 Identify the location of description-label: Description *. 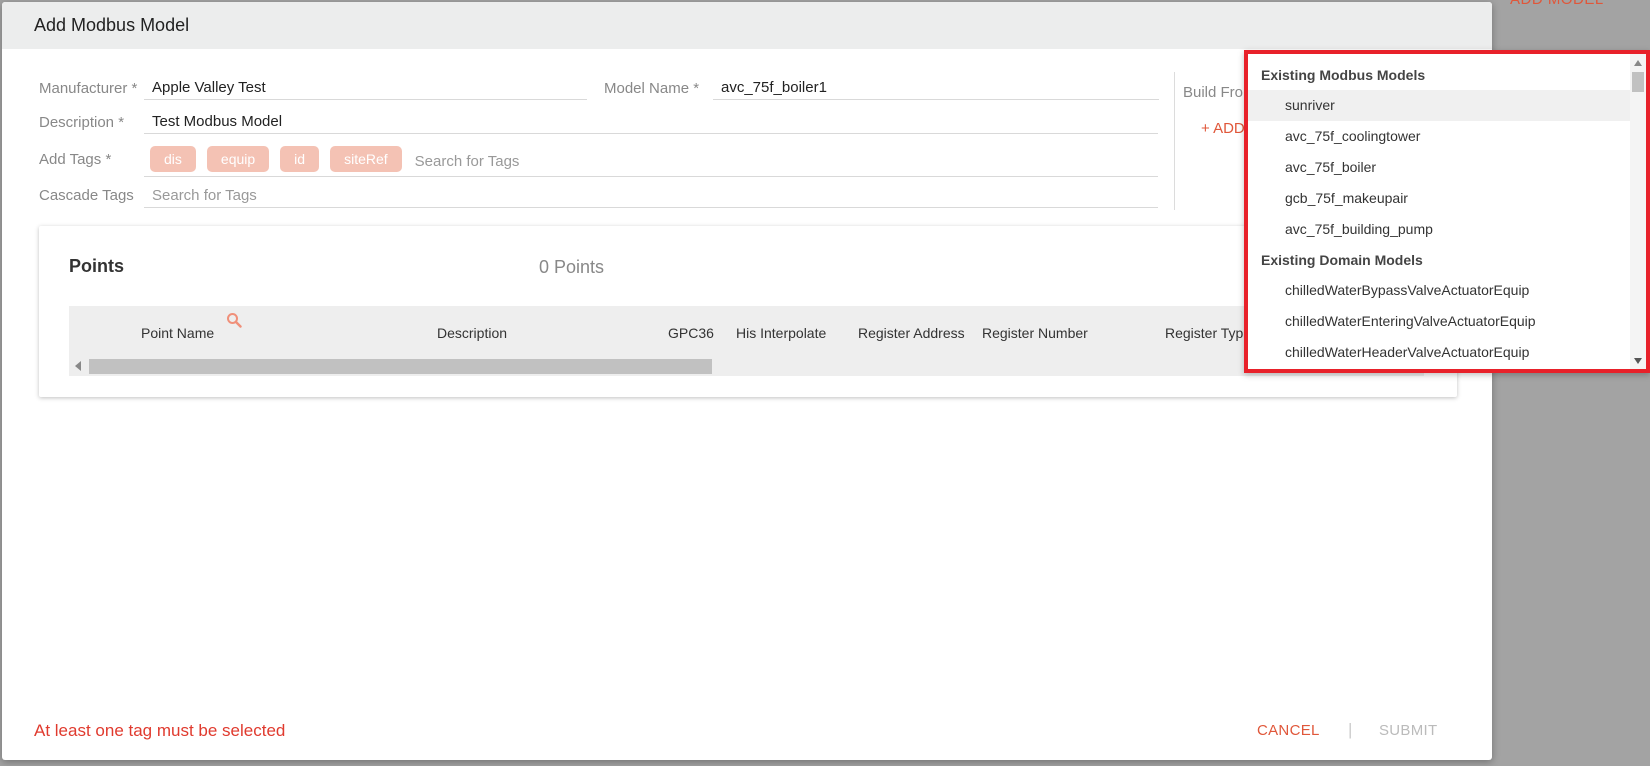
(82, 122).